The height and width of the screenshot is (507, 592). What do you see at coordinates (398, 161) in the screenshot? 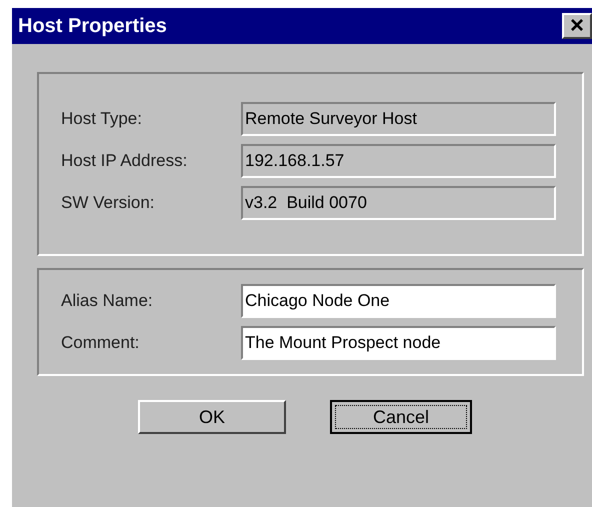
I see `read-only-field: 192.168.1.57` at bounding box center [398, 161].